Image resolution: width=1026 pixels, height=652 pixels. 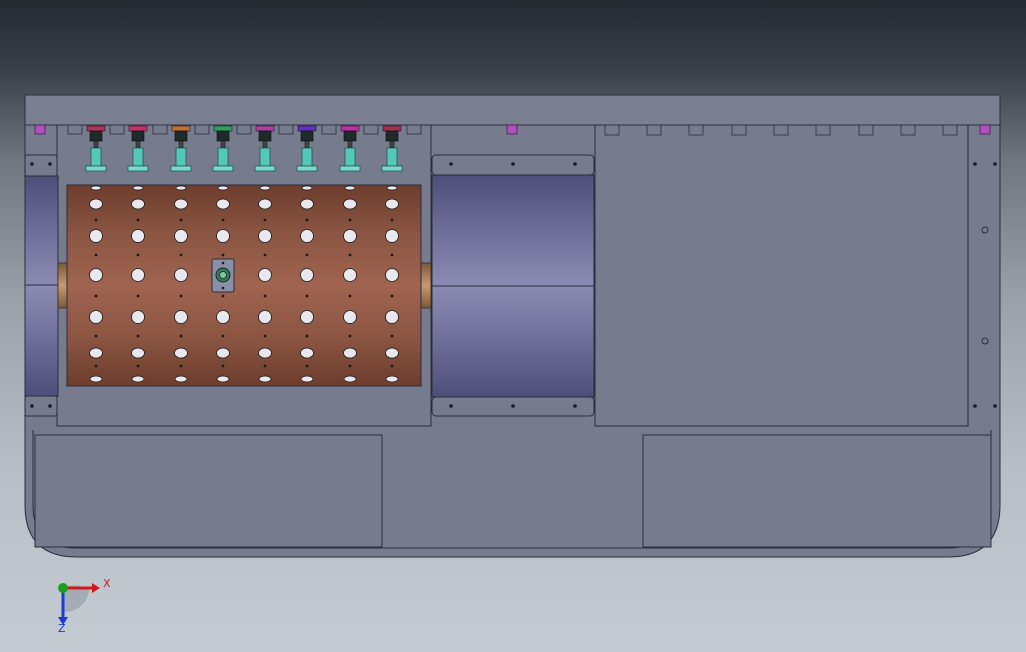 I want to click on top-bar, so click(x=512, y=110).